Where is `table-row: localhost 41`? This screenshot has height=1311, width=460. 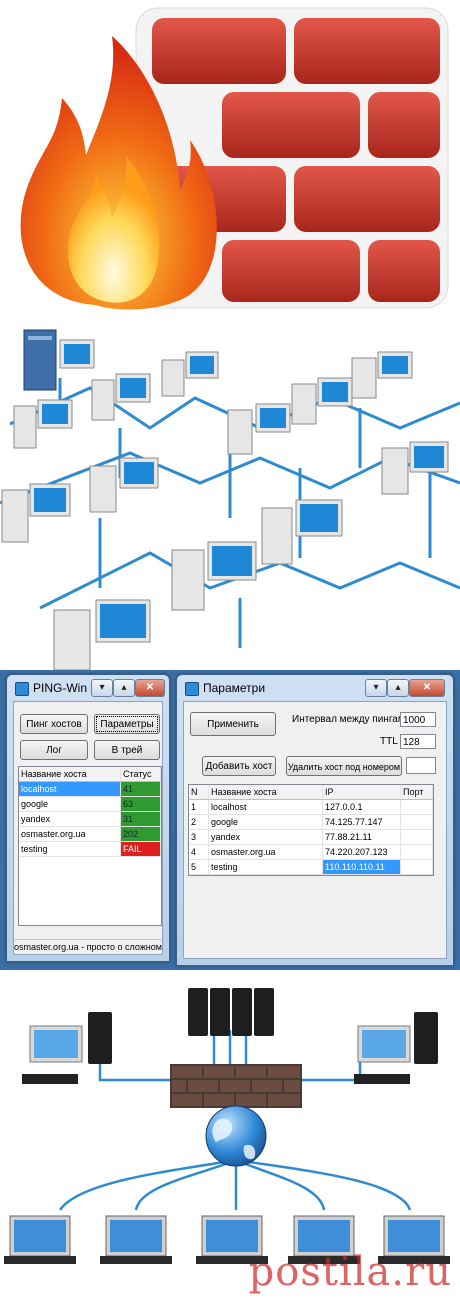 table-row: localhost 41 is located at coordinates (90, 789).